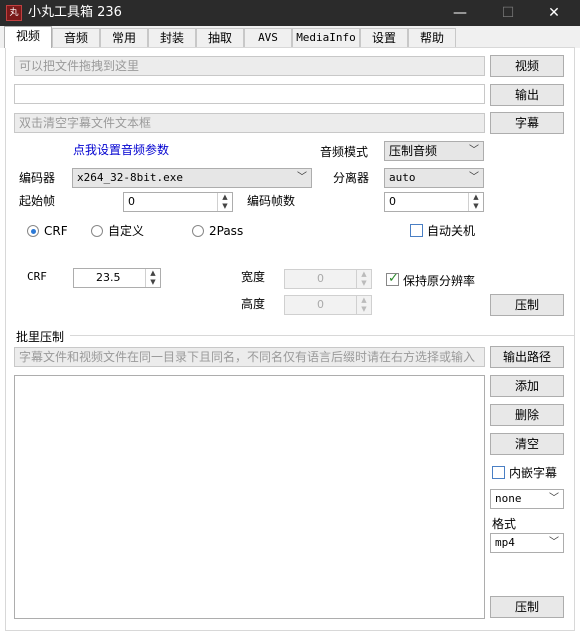 The image size is (580, 638). Describe the element at coordinates (76, 37) in the screenshot. I see `tab-audio: 音频` at that location.